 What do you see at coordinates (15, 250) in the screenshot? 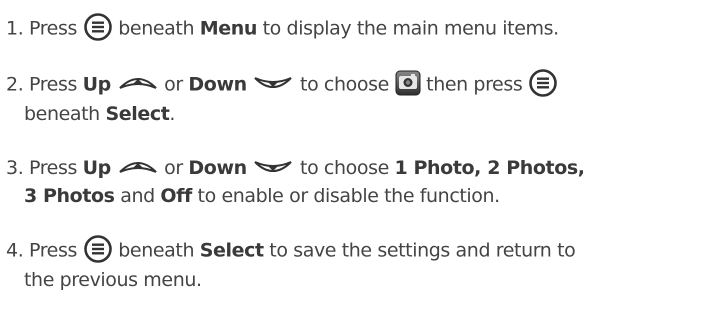
I see `step-number: 4.` at bounding box center [15, 250].